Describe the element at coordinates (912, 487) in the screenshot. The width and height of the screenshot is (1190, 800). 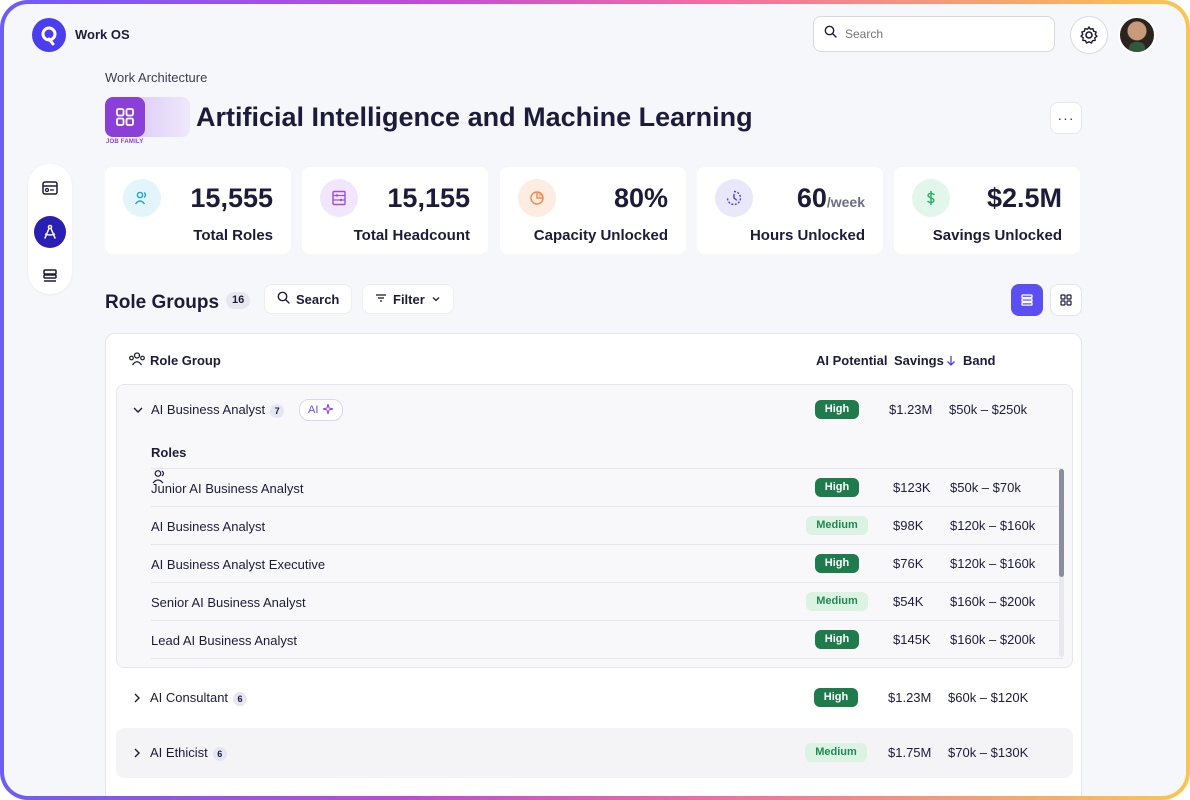
I see `savings-value: $123K` at that location.